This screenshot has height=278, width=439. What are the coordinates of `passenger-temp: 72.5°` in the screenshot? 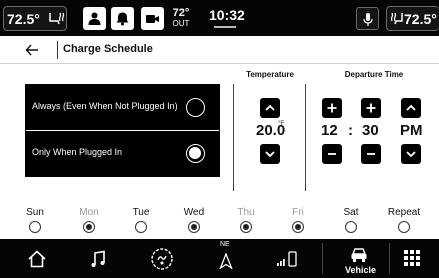 It's located at (420, 19).